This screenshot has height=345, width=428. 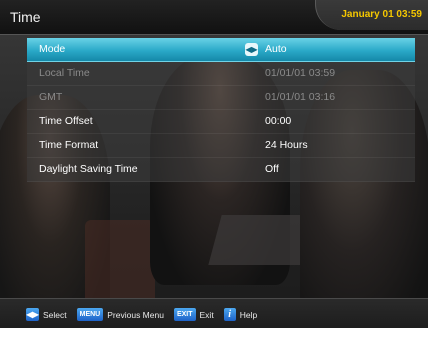 I want to click on page-title: Time, so click(x=25, y=17).